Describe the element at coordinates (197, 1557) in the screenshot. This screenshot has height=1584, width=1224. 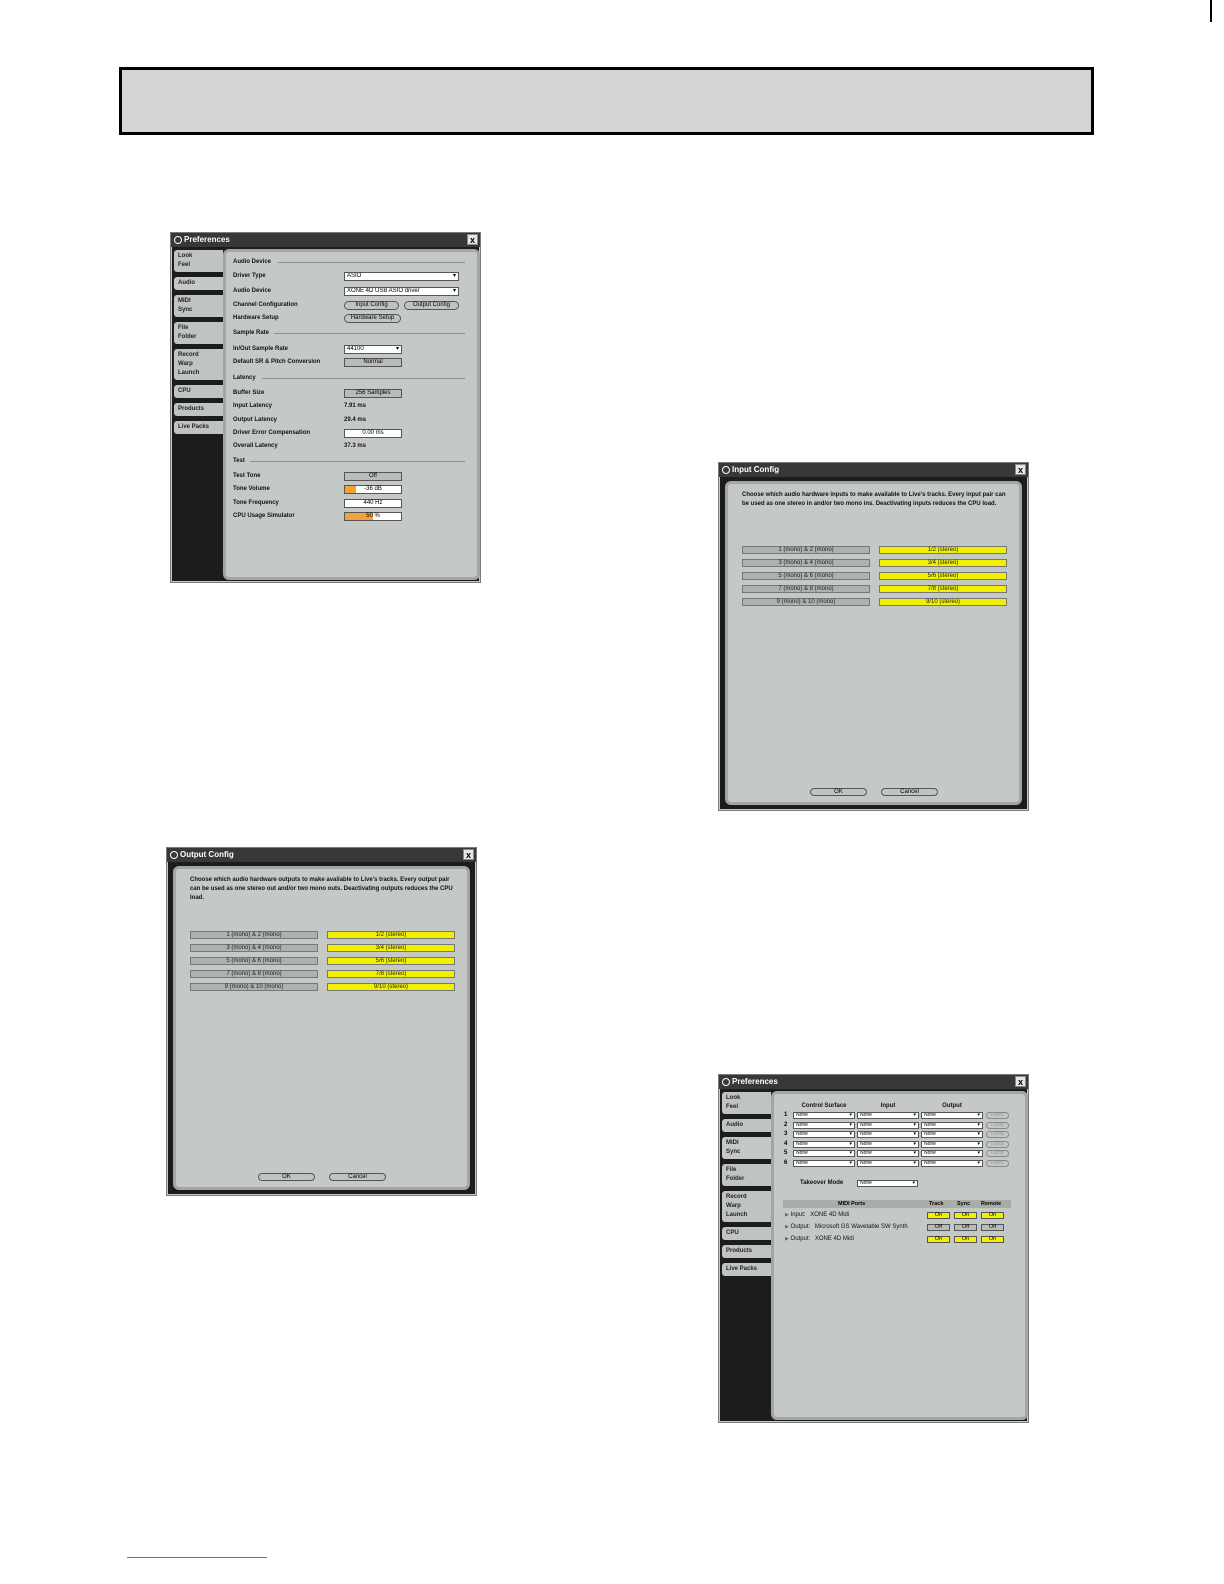
I see `footer-rule` at that location.